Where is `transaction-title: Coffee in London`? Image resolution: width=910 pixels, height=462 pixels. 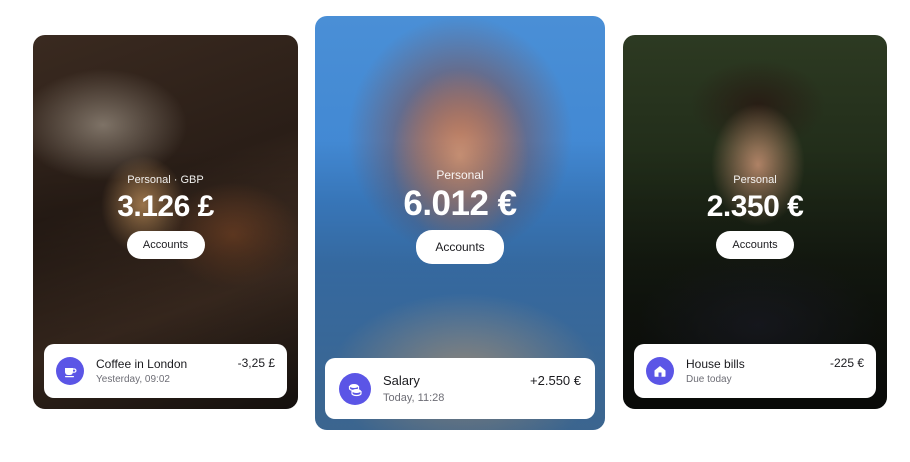
transaction-title: Coffee in London is located at coordinates (142, 364).